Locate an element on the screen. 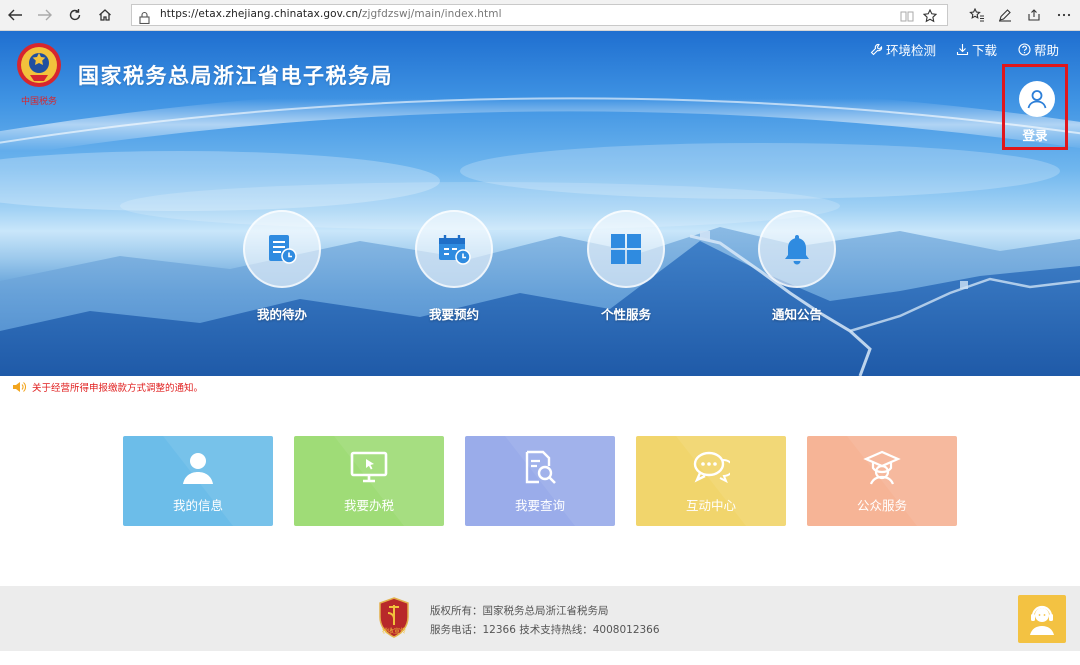 The image size is (1080, 665). copyright-text: 版权所有：国家税务总局浙江省税务局 is located at coordinates (519, 611).